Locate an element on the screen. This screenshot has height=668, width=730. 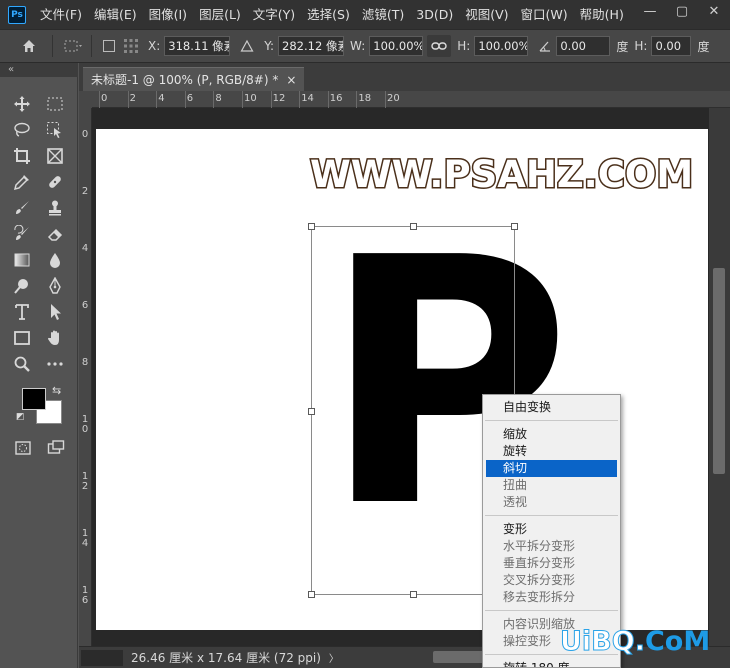
toolbar-collapse-button: « is located at coordinates (39, 70).